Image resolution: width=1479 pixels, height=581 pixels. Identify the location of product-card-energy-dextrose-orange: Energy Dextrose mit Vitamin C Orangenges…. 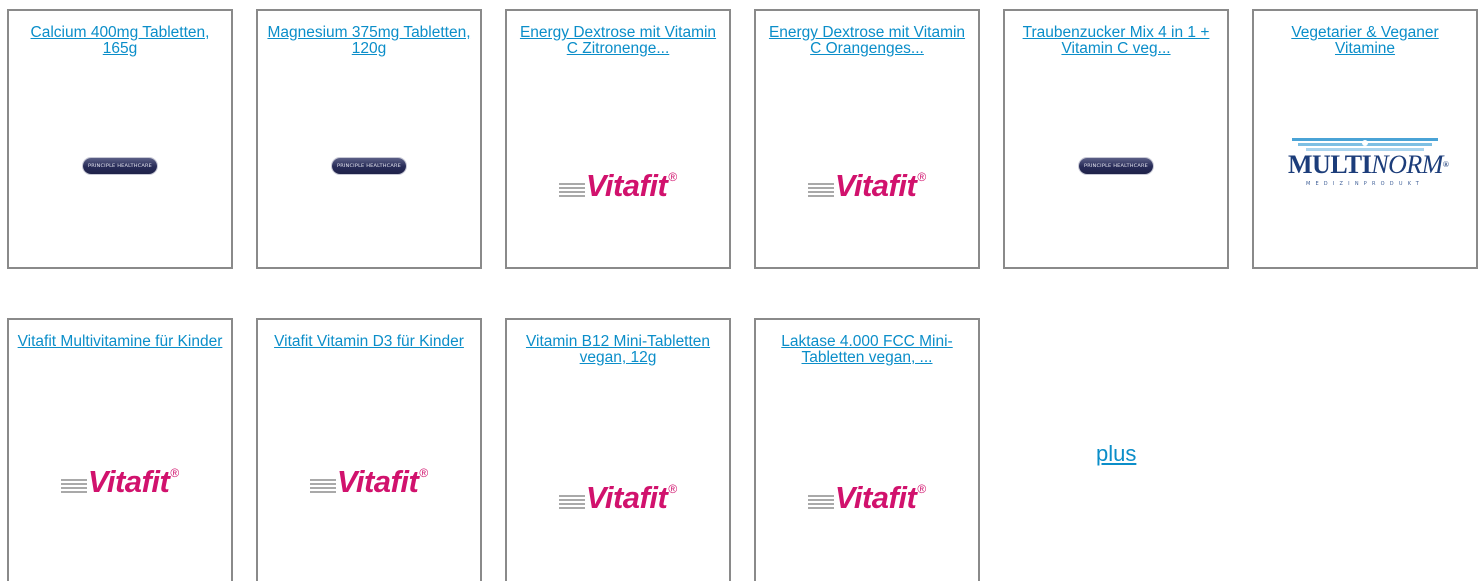
(867, 139).